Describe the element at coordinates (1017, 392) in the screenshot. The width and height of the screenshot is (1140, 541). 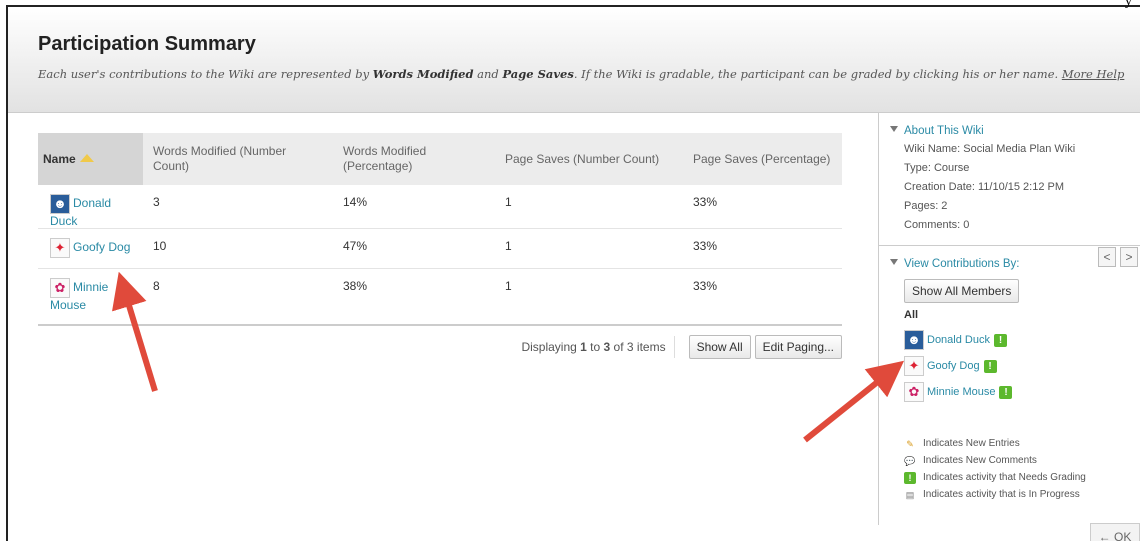
I see `member-minnie-mouse: ✿ Minnie Mouse!` at that location.